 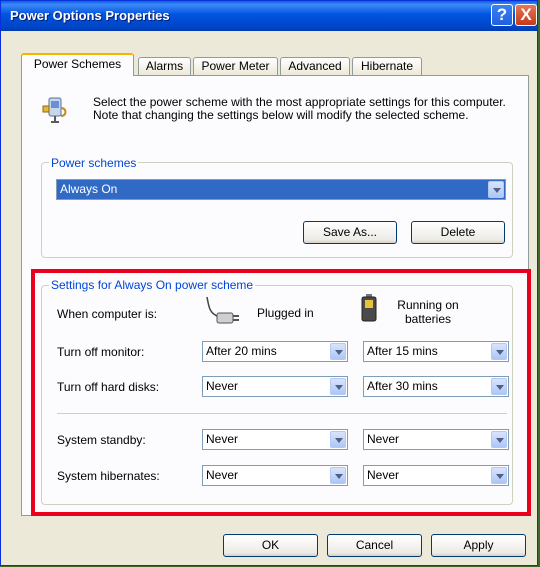 I want to click on hibernate-plugged-select: Never, so click(x=275, y=475).